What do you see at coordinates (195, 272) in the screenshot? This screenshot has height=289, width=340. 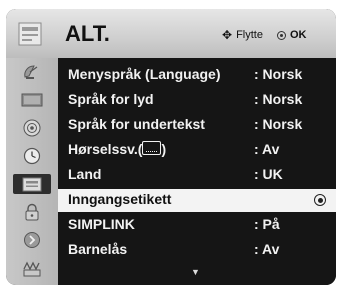 I see `scroll-down-icon: ▼` at bounding box center [195, 272].